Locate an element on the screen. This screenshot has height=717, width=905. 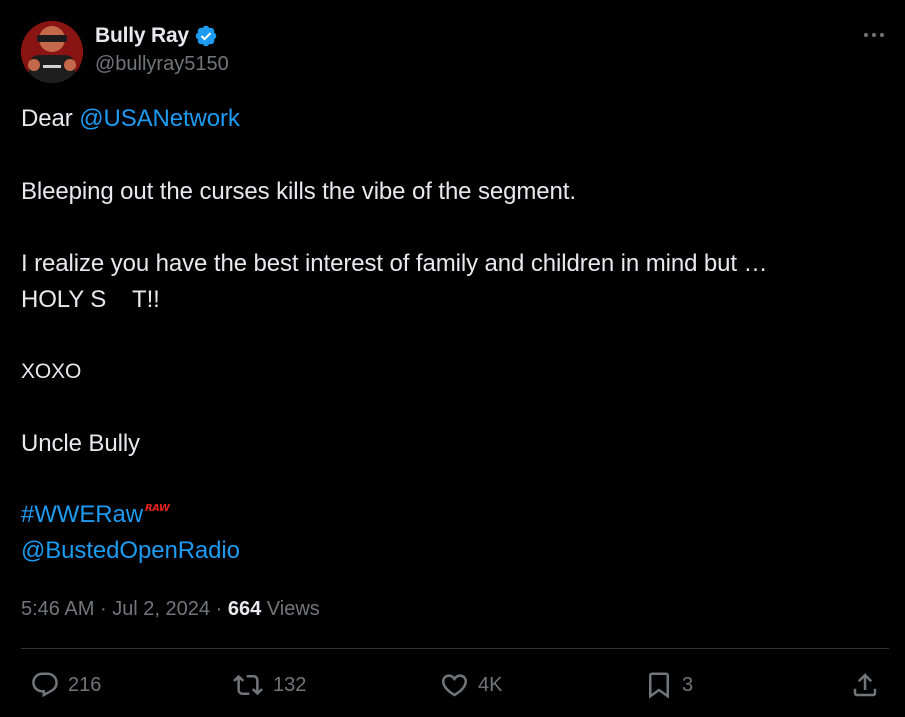
tweet-line-3: HOLY S T!! is located at coordinates (90, 299).